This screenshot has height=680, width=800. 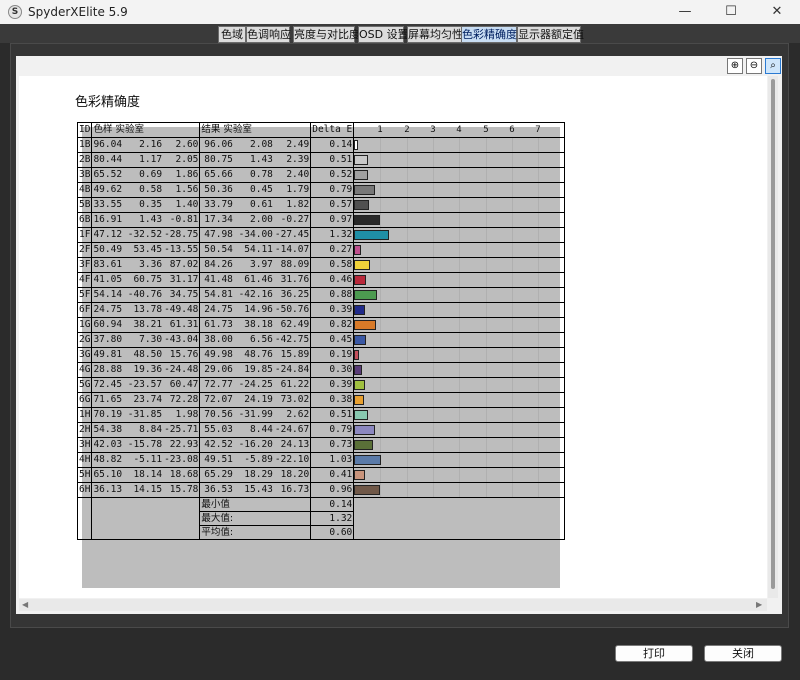 I want to click on summary-label: 最小值, so click(x=255, y=504).